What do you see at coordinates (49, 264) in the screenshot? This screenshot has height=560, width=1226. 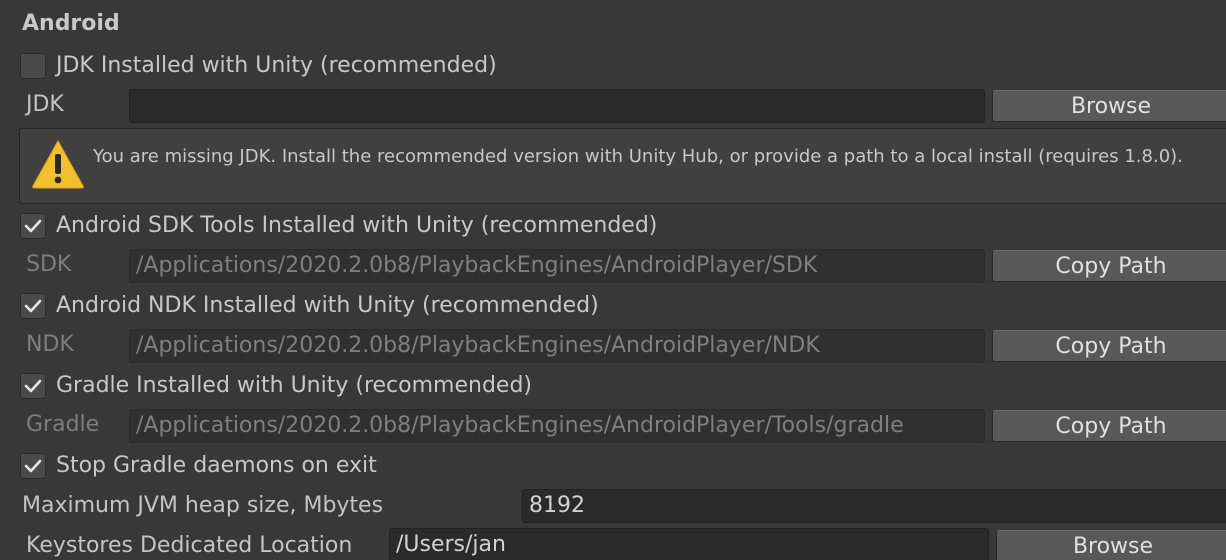 I see `sdk-field-label: SDK` at bounding box center [49, 264].